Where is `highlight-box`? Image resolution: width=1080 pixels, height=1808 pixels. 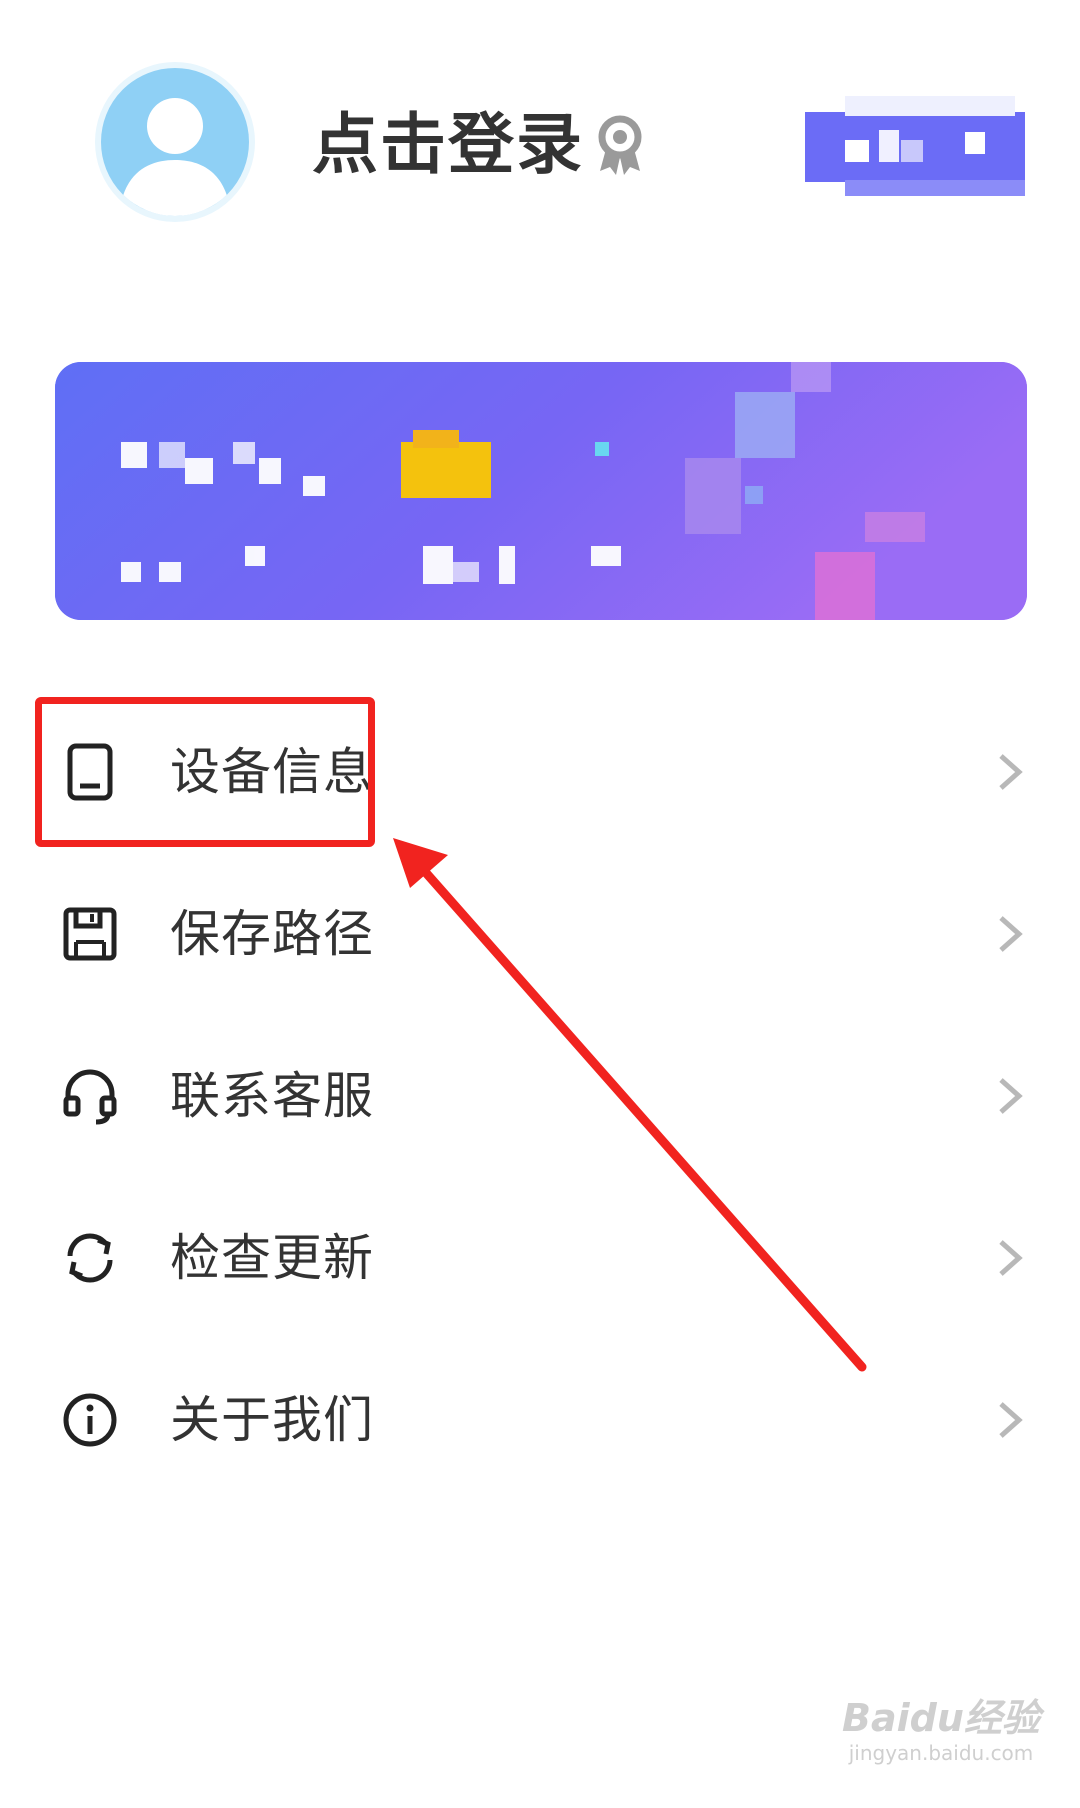 highlight-box is located at coordinates (205, 772).